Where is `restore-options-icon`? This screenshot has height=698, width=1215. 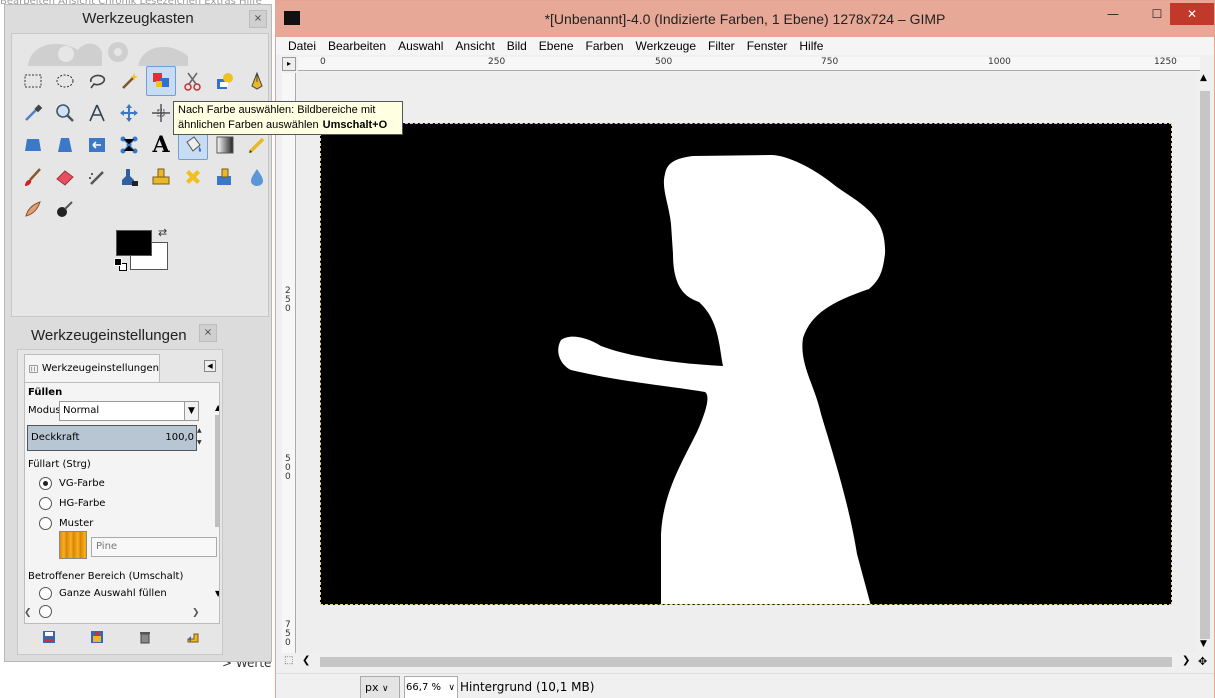 restore-options-icon is located at coordinates (98, 638).